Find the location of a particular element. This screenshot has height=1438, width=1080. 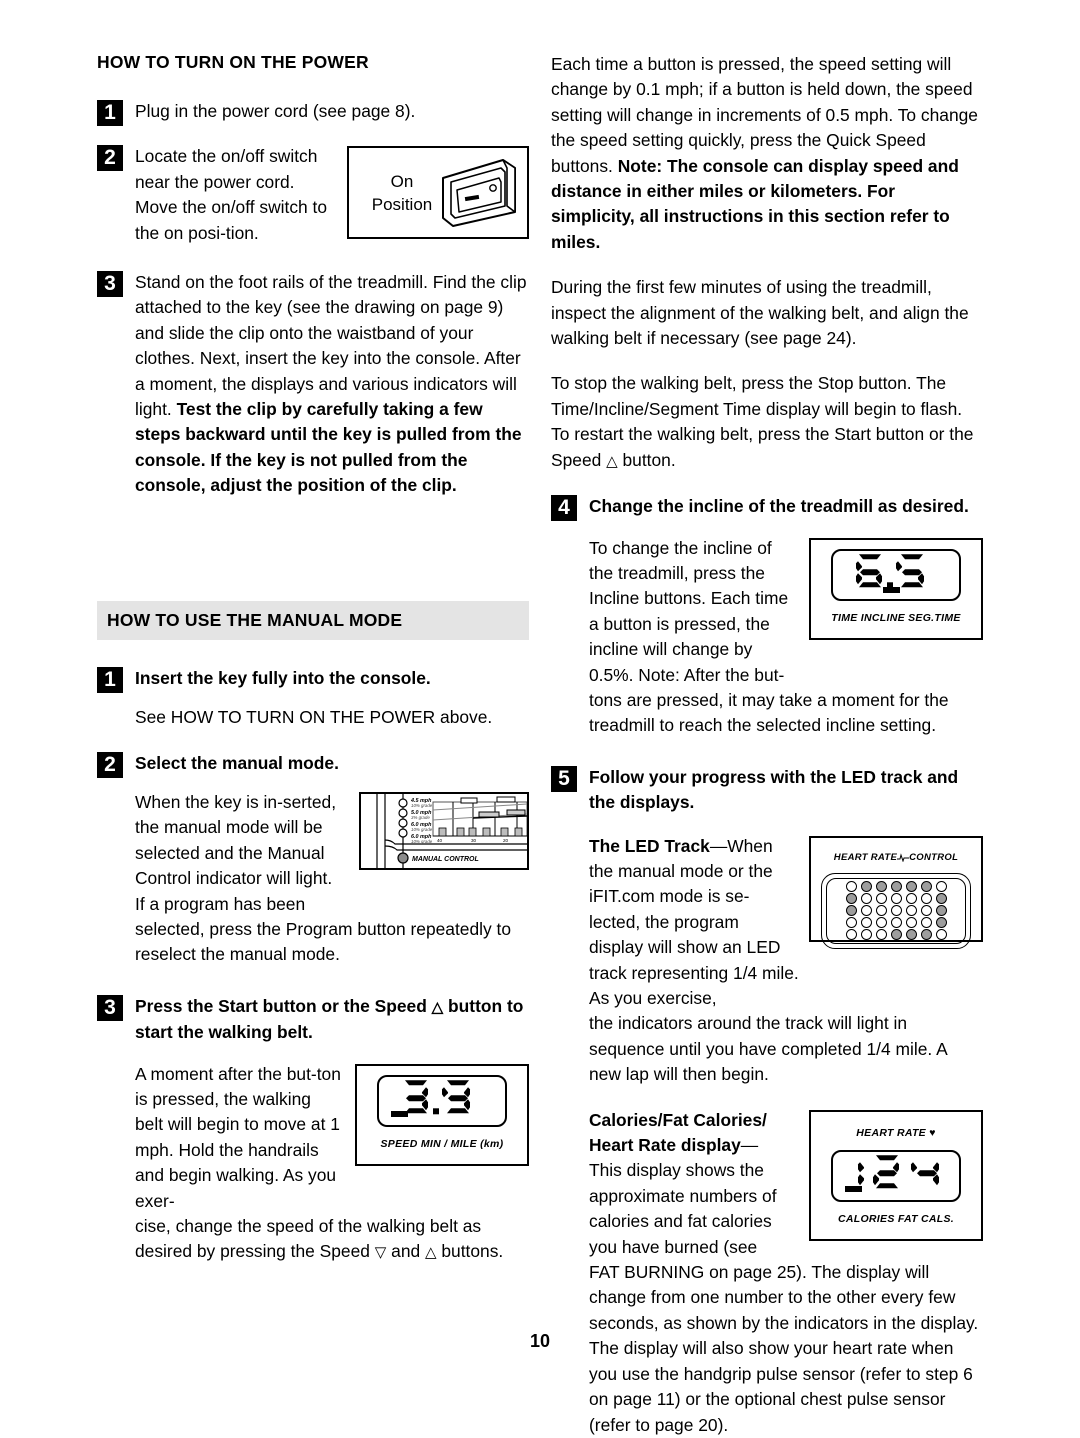

incline-display-caption: TIME INCLINE SEG.TIME is located at coordinates (896, 617).